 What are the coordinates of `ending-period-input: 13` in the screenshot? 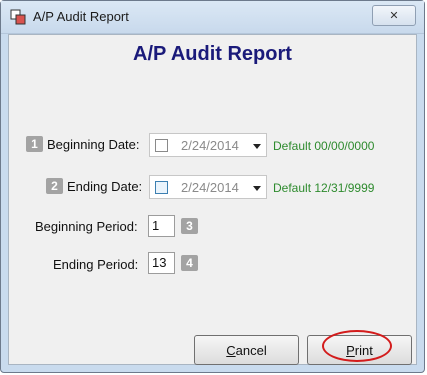 It's located at (161, 263).